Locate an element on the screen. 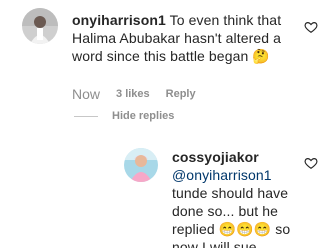 The width and height of the screenshot is (335, 248). avatar-image is located at coordinates (40, 26).